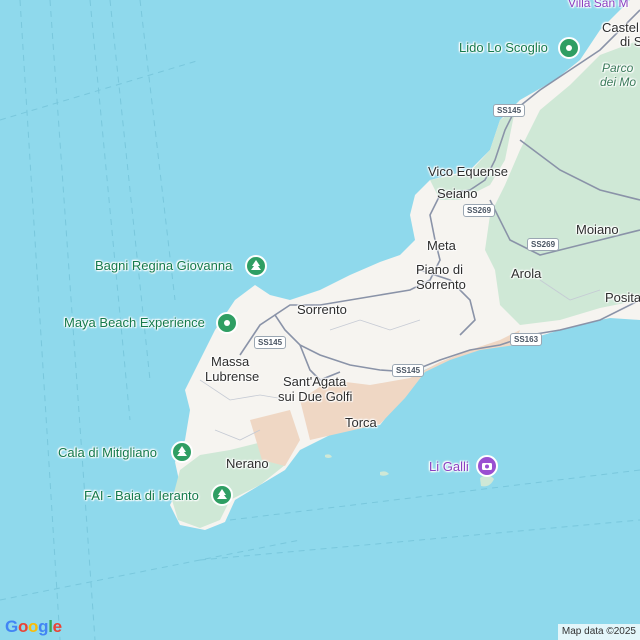 The image size is (640, 640). Describe the element at coordinates (314, 381) in the screenshot. I see `town-label: Sant'Agata` at that location.